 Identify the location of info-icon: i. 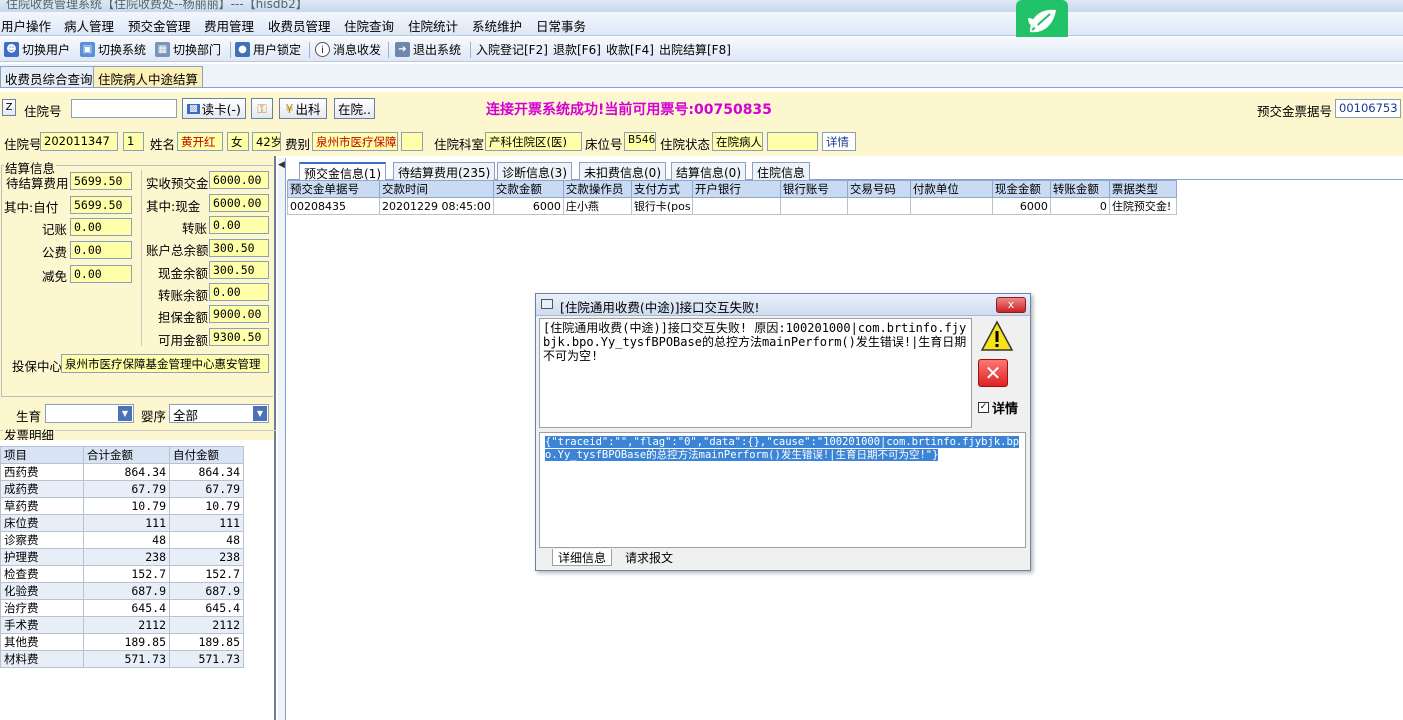
(322, 49).